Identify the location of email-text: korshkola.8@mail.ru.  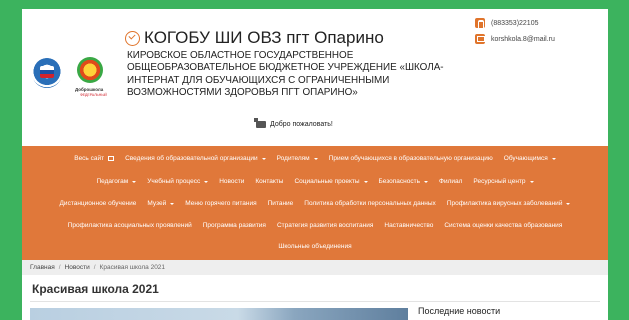
(523, 39).